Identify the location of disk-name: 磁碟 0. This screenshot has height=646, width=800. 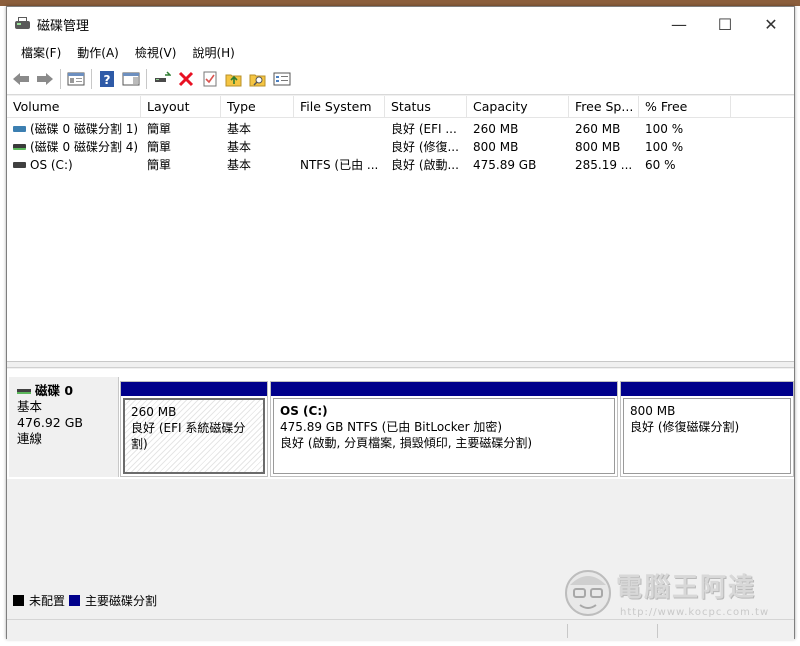
(54, 390).